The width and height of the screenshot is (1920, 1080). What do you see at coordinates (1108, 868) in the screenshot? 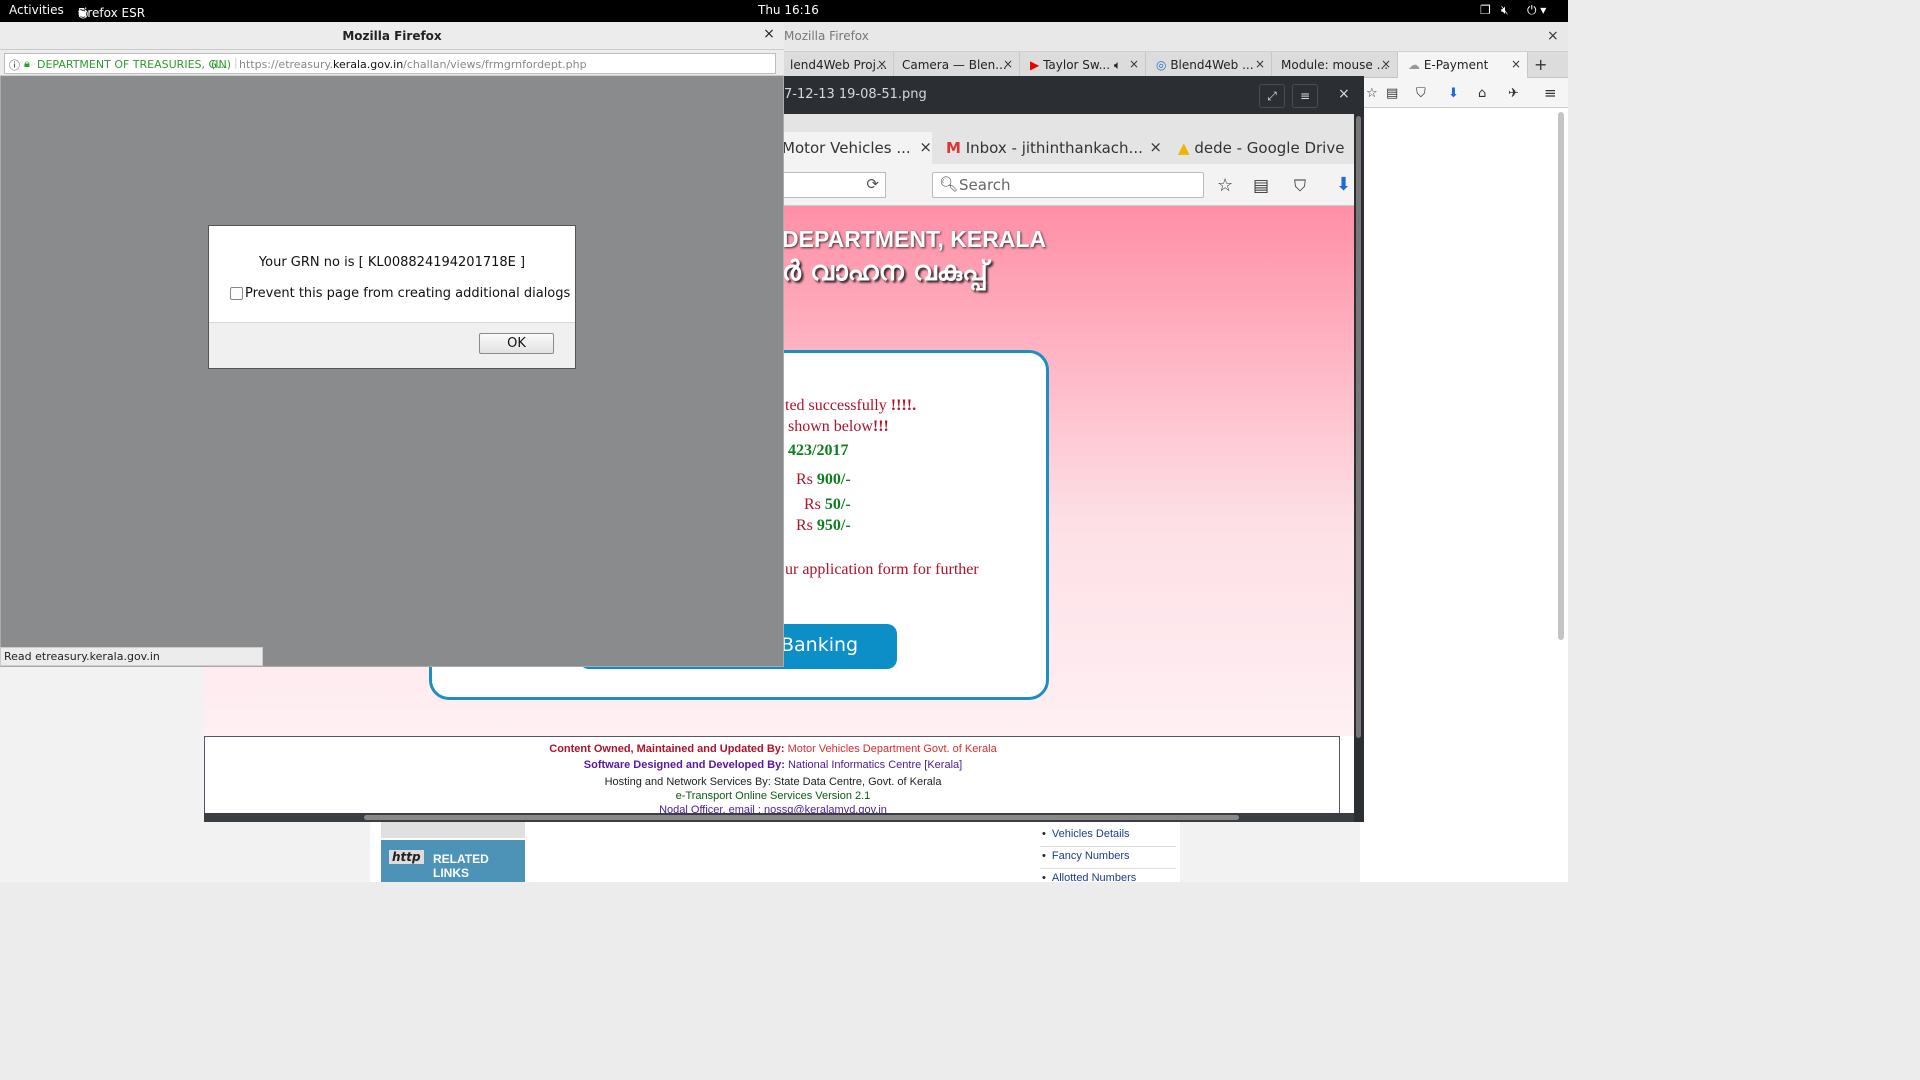
I see `divider` at bounding box center [1108, 868].